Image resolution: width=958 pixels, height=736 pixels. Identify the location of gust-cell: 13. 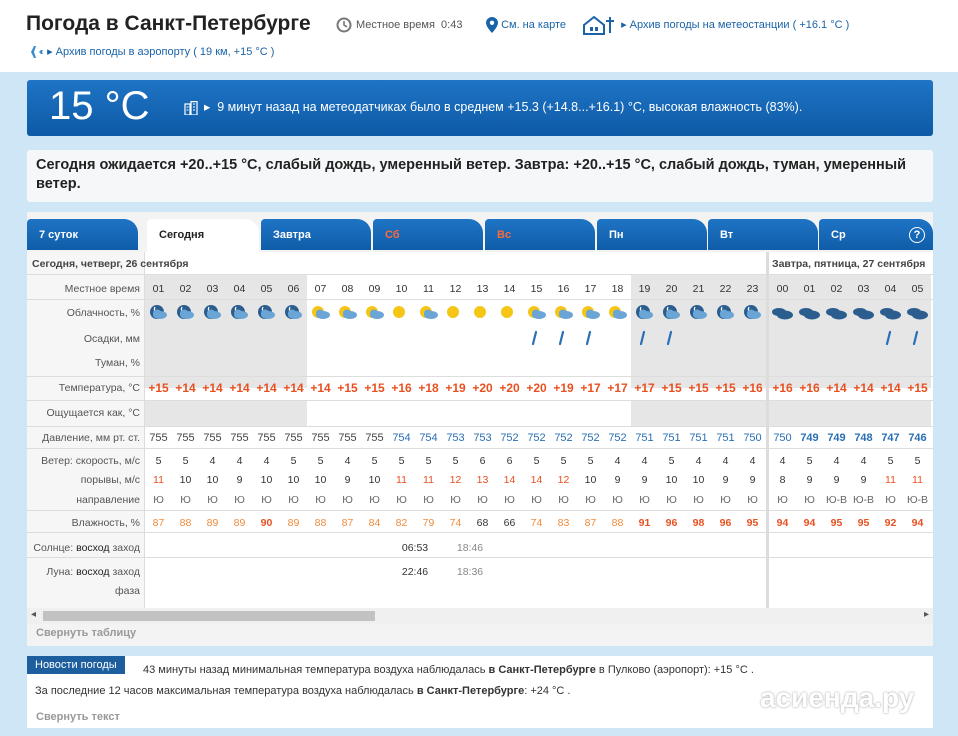
(482, 480).